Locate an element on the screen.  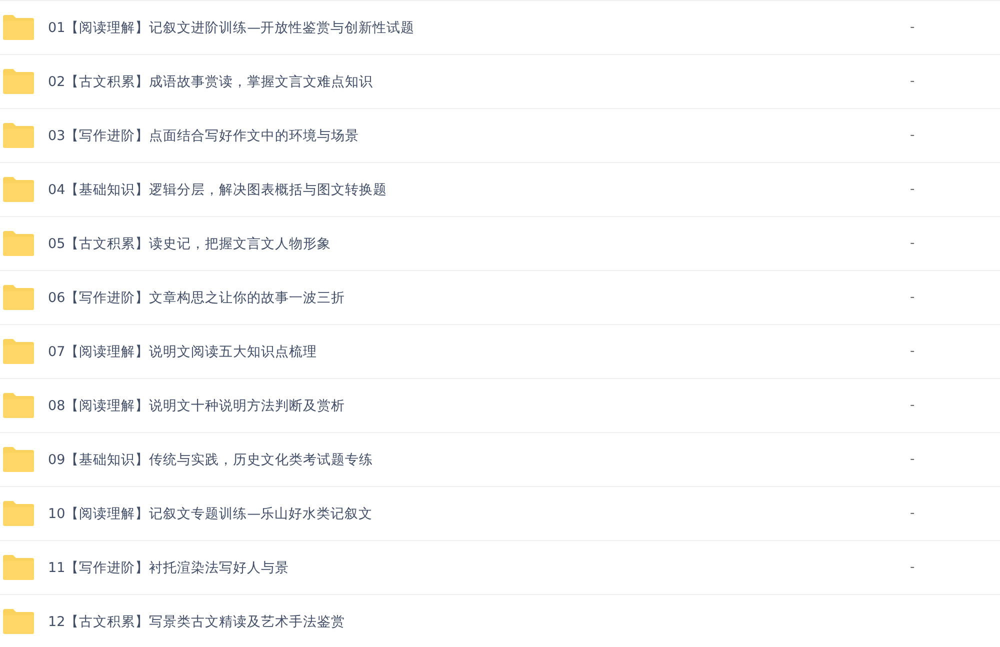
file-name: 07【阅读理解】说明文阅读五大知识点梳理 is located at coordinates (183, 351).